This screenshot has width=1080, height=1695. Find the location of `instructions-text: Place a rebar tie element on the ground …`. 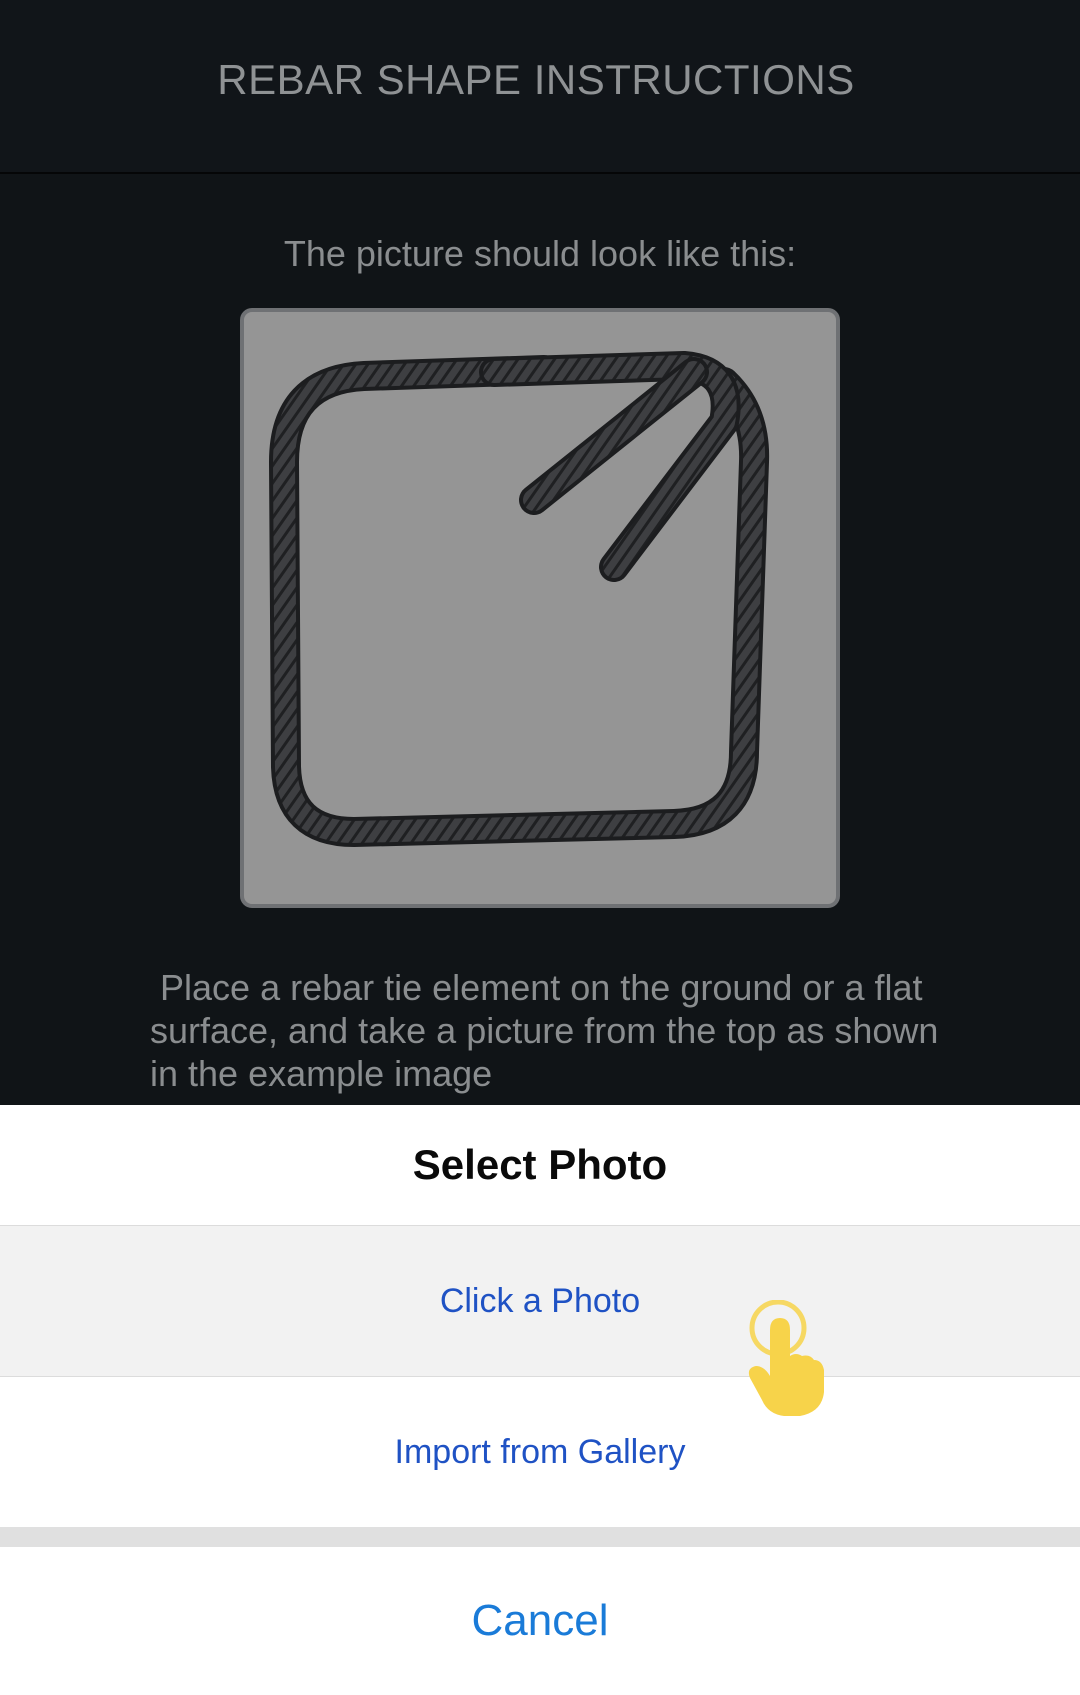

instructions-text: Place a rebar tie element on the ground … is located at coordinates (549, 1030).